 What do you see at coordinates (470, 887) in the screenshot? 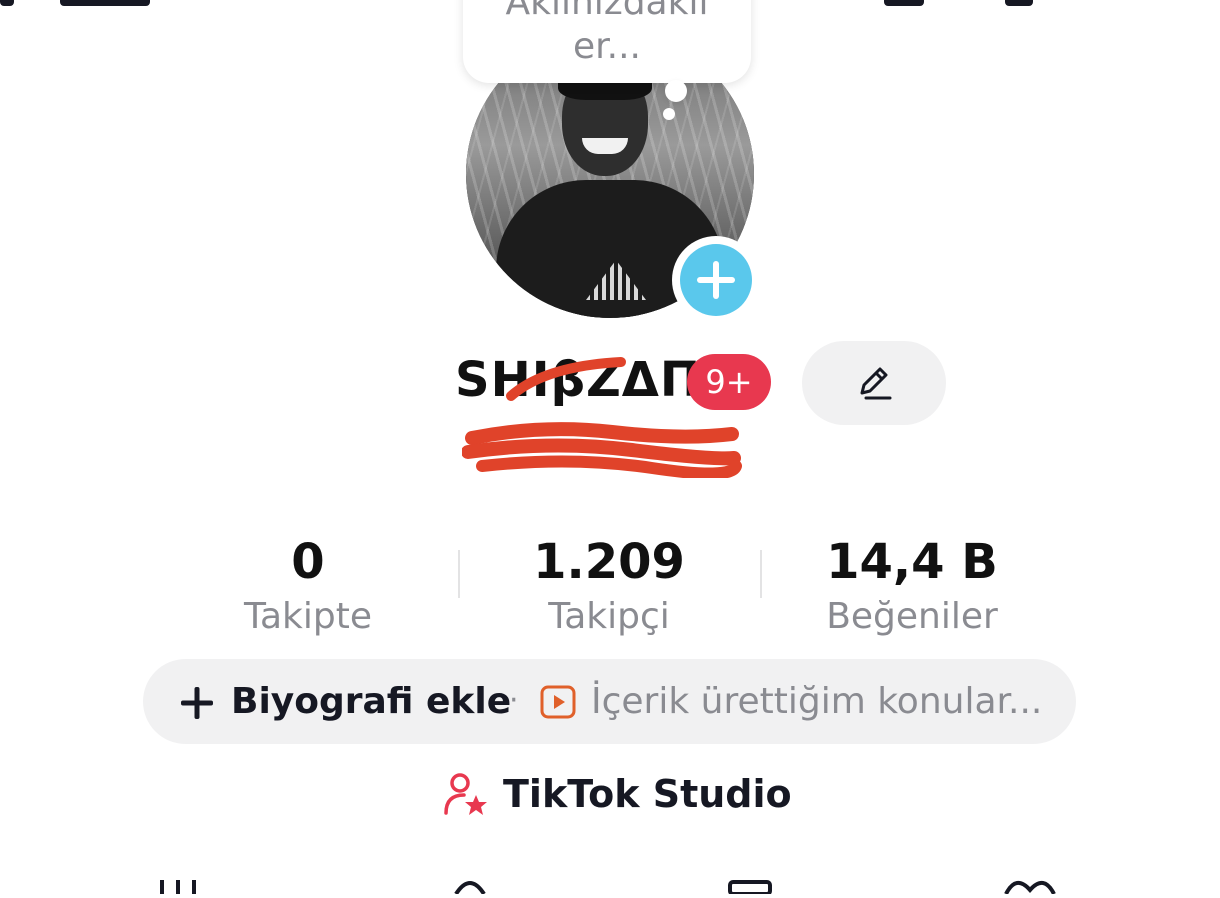
I see `tab-icon-lock` at bounding box center [470, 887].